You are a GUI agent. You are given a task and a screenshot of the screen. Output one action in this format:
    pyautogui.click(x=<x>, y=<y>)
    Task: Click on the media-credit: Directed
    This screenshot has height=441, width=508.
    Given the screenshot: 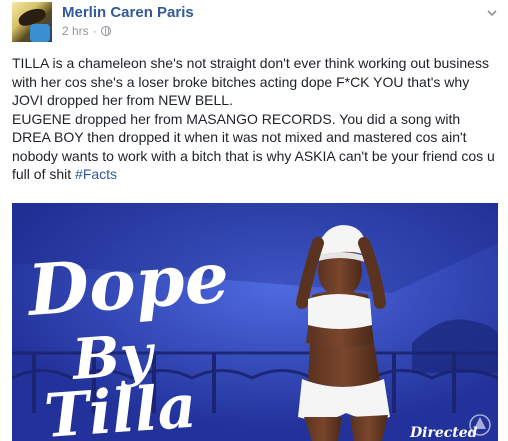 What is the action you would take?
    pyautogui.click(x=443, y=433)
    